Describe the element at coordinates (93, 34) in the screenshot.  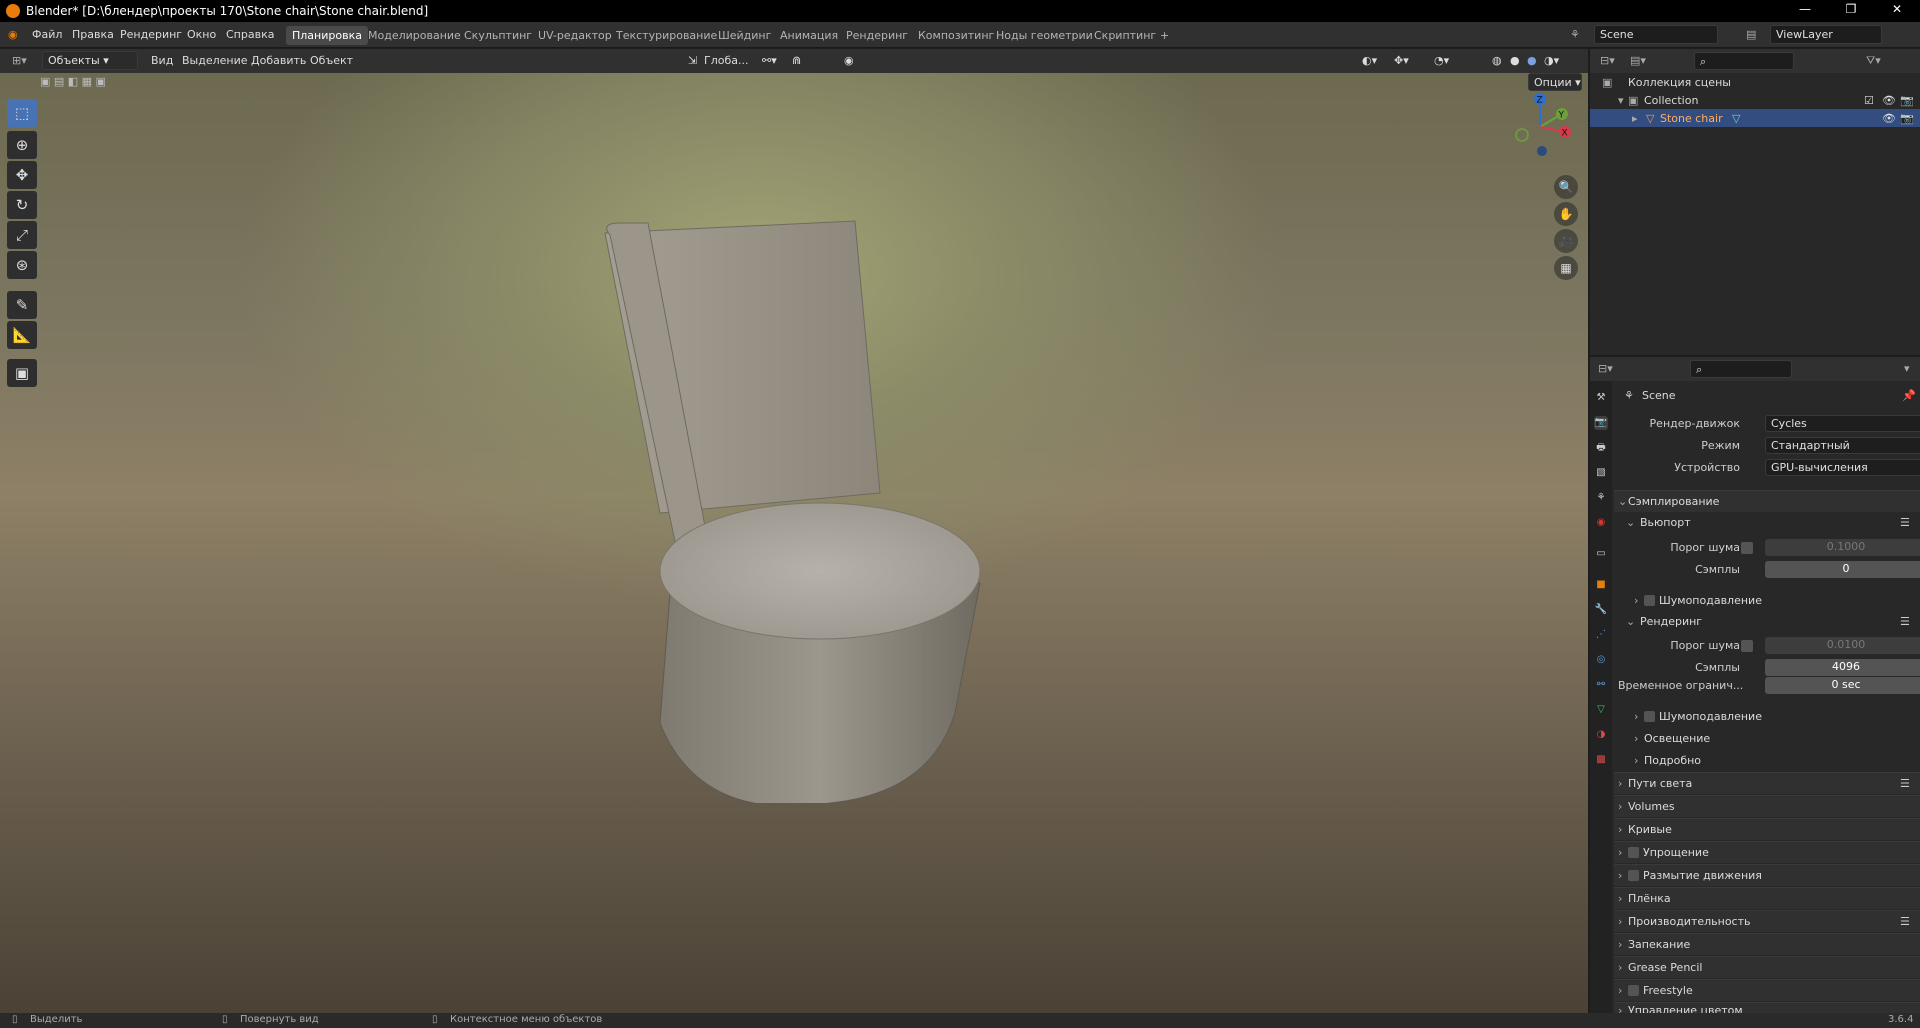
I see `menu-edit: Правка` at that location.